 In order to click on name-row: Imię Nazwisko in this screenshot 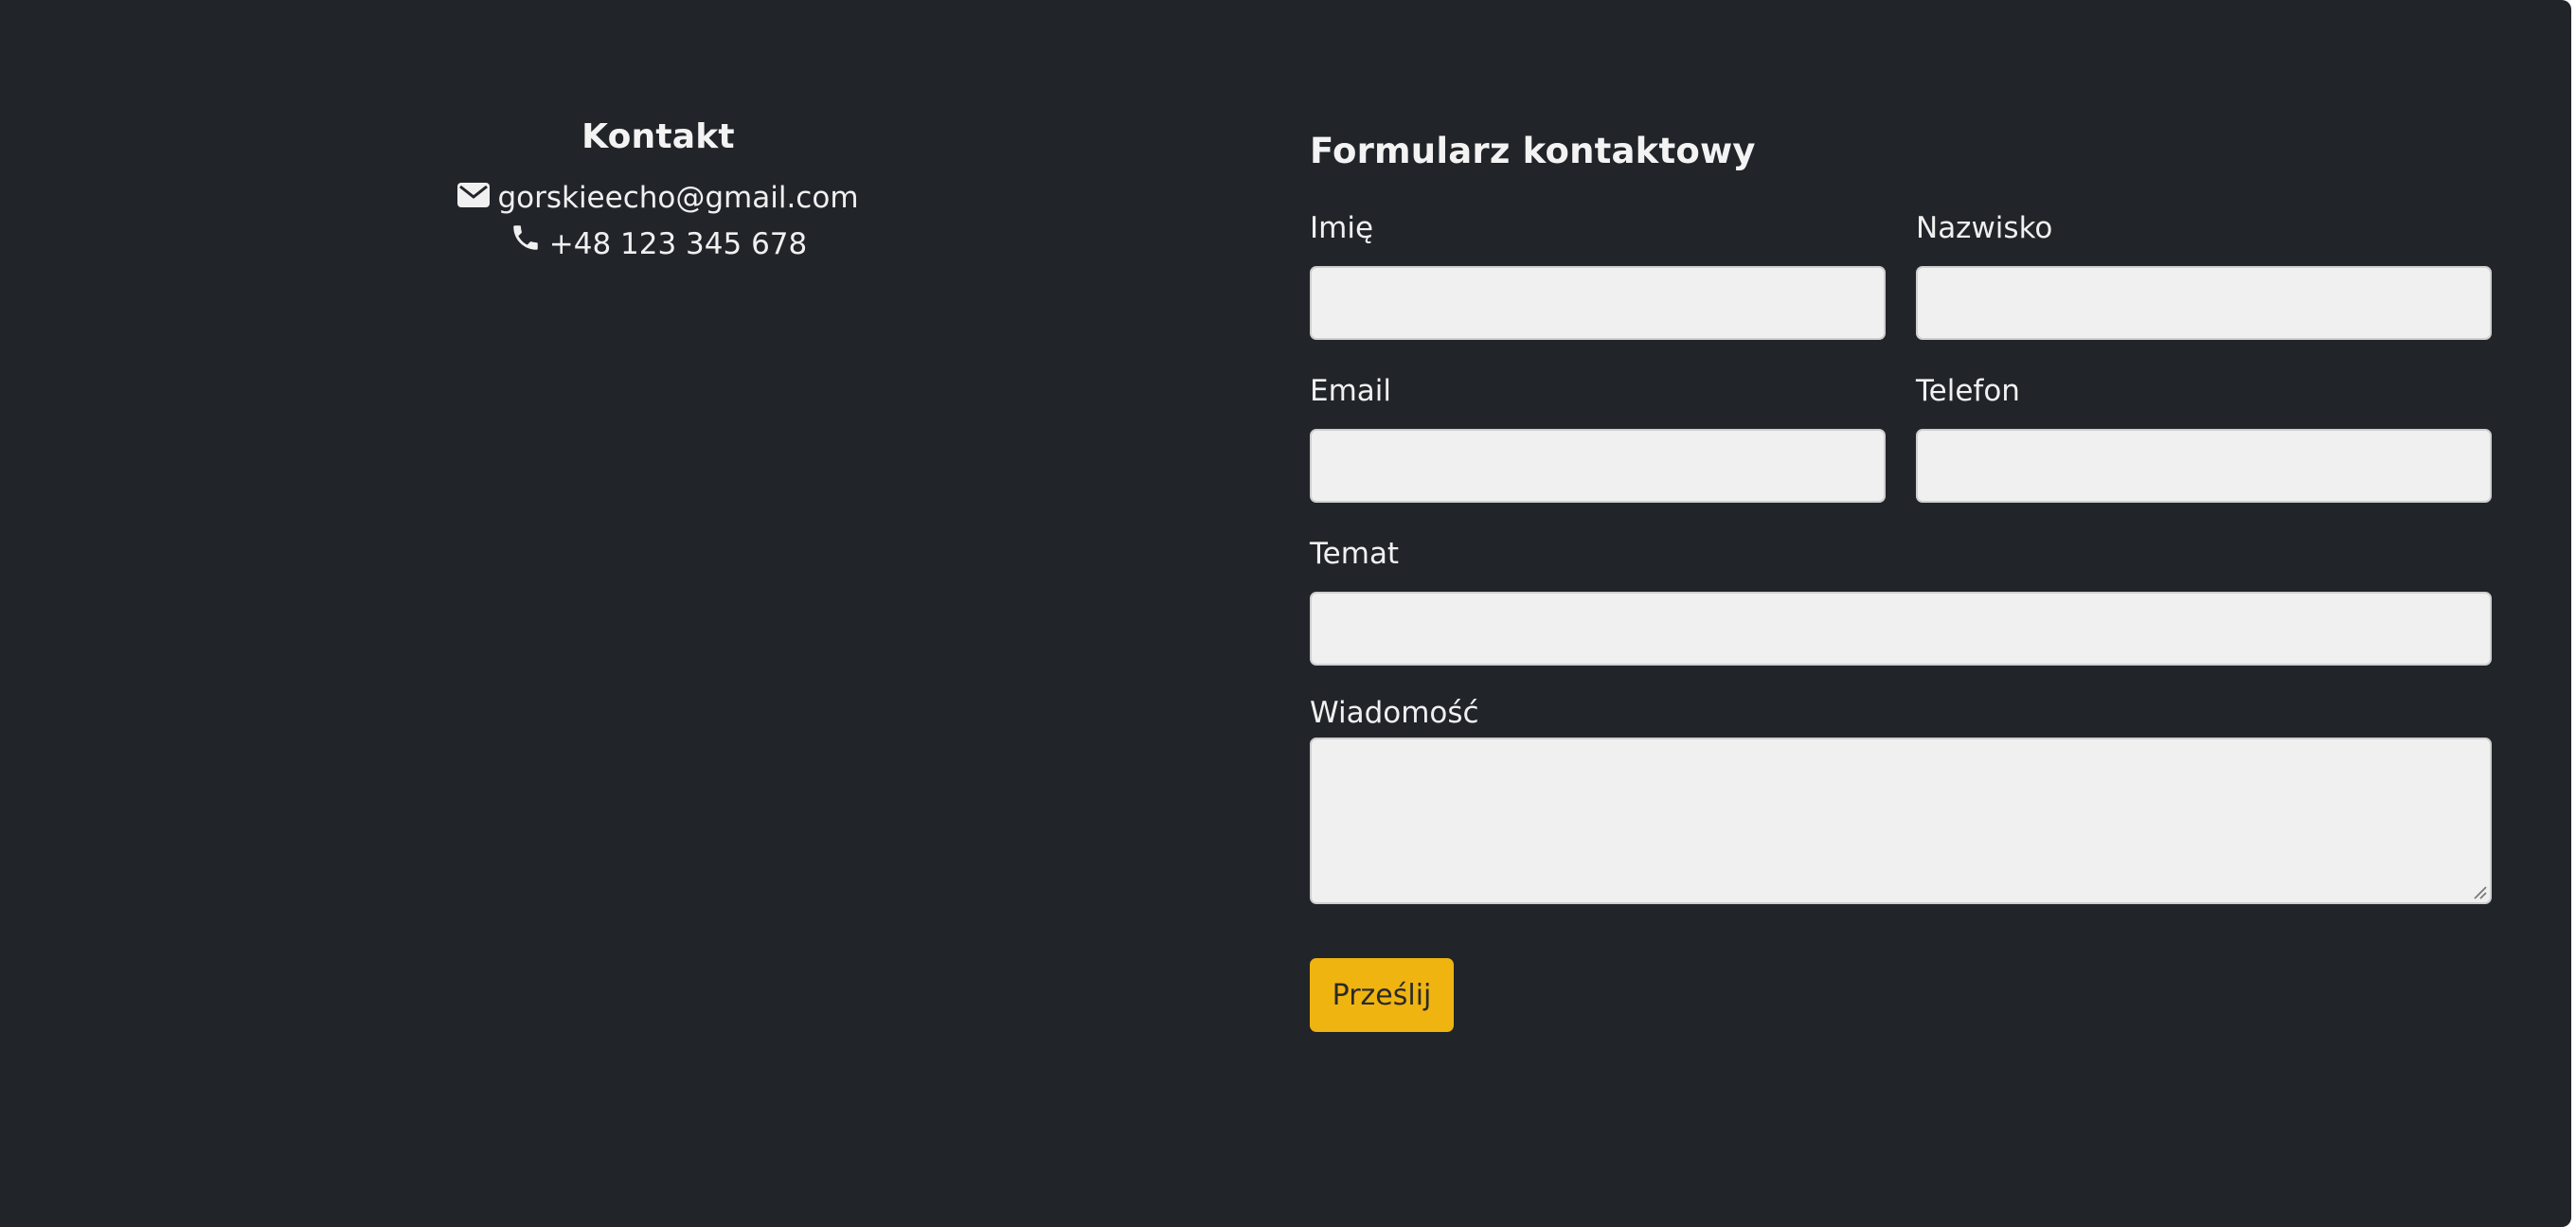, I will do `click(1901, 273)`.